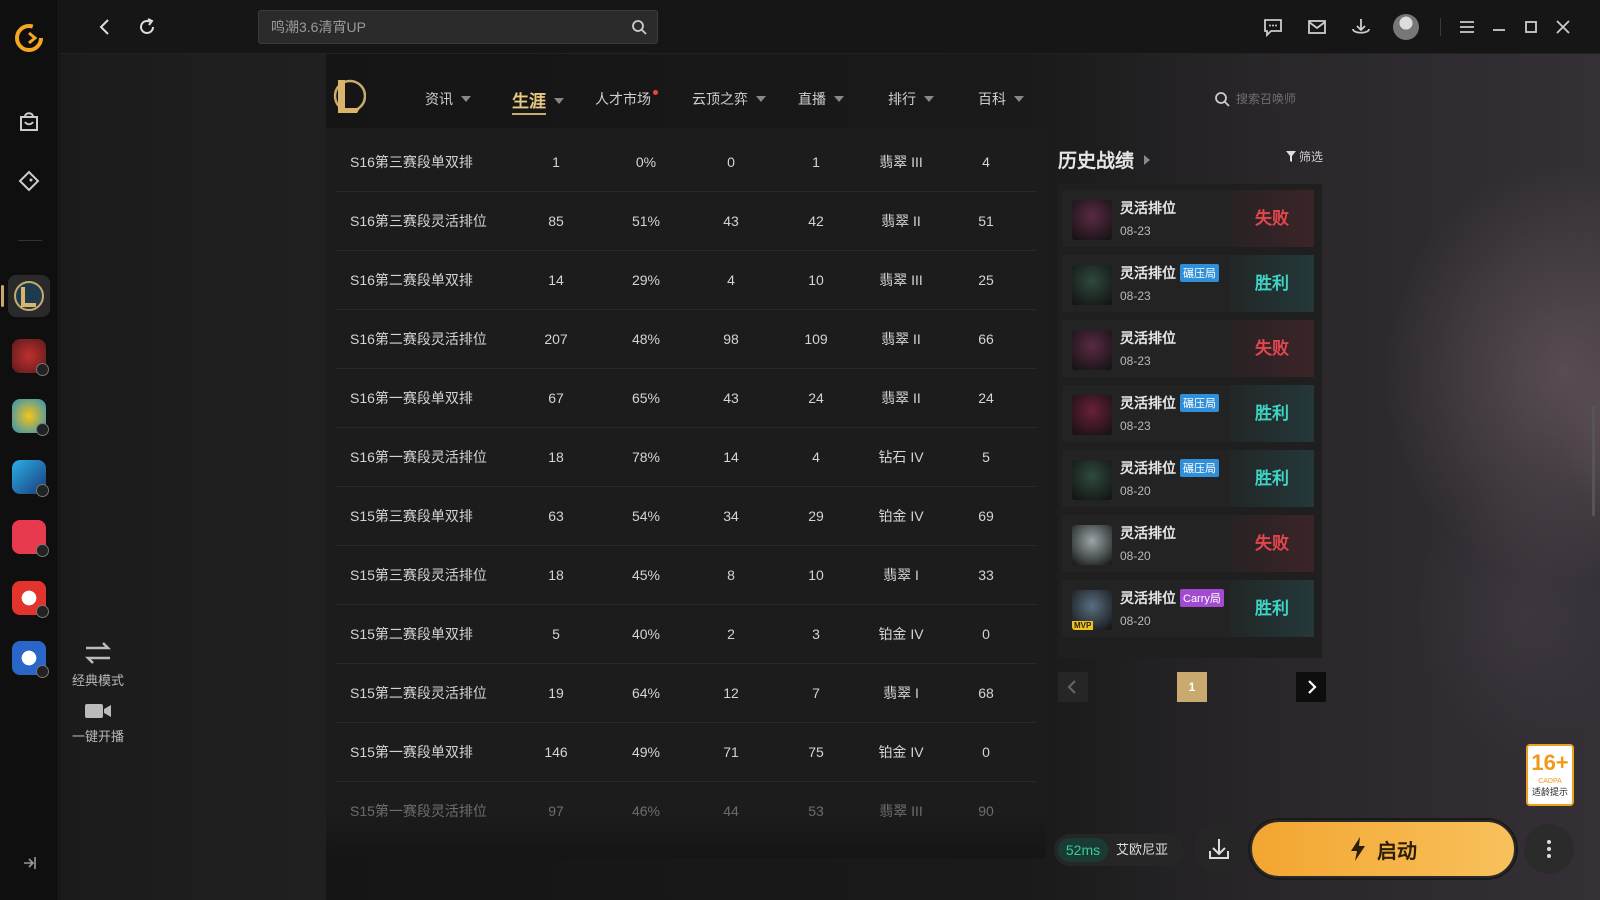 The image size is (1600, 900). I want to click on table-cell: S15第一赛段灵活排位, so click(418, 811).